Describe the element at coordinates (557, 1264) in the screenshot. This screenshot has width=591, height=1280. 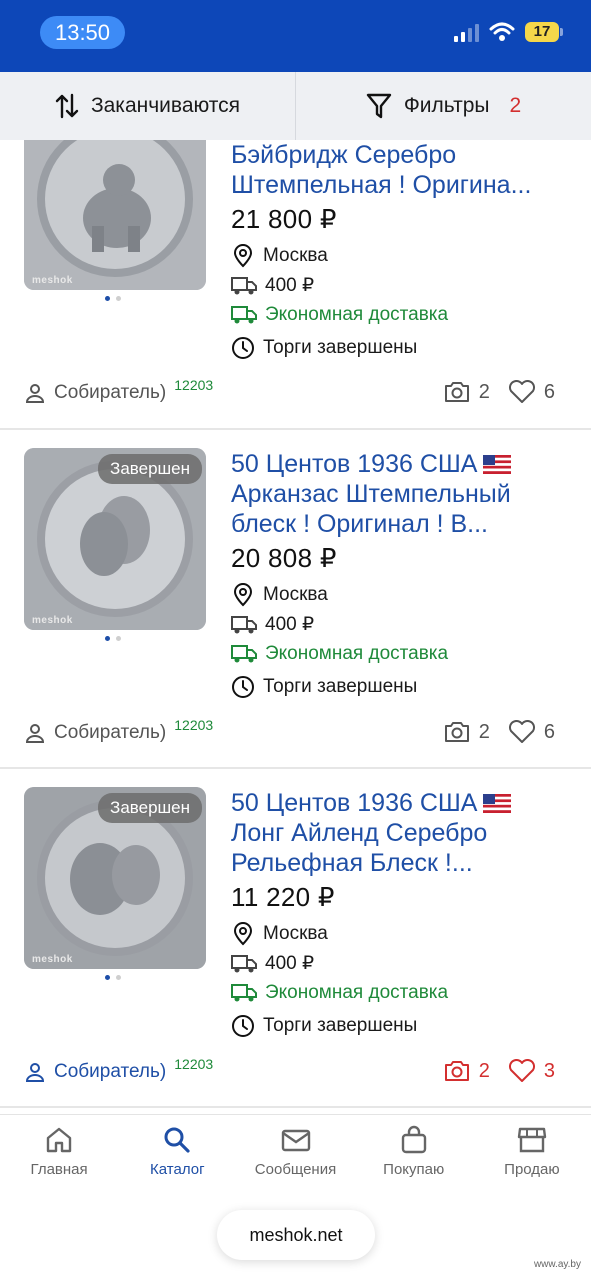
I see `corner-watermark: www.ay.by` at that location.